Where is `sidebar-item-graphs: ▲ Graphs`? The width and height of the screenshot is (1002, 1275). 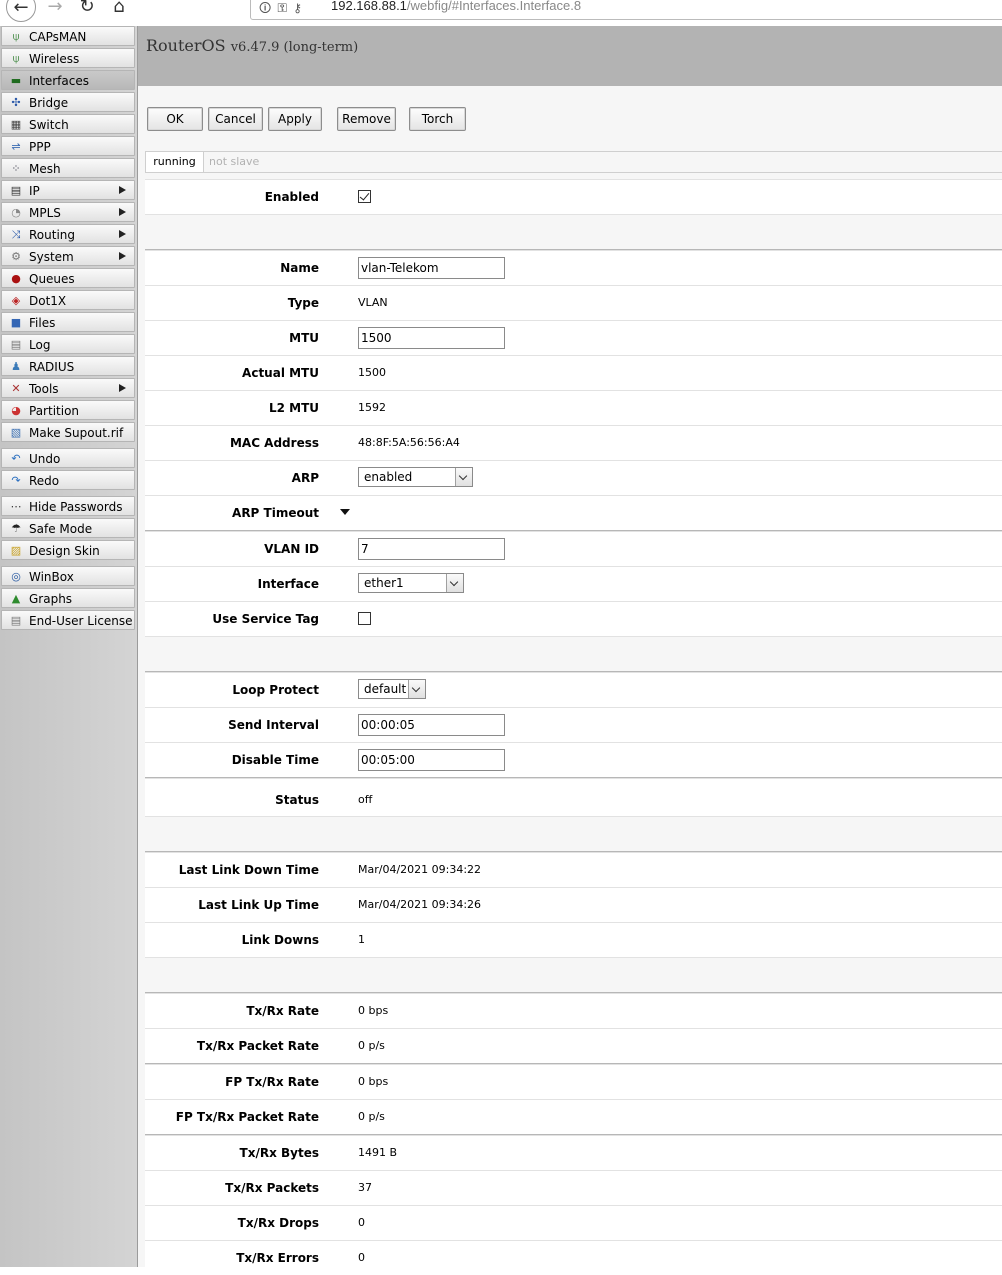 sidebar-item-graphs: ▲ Graphs is located at coordinates (68, 598).